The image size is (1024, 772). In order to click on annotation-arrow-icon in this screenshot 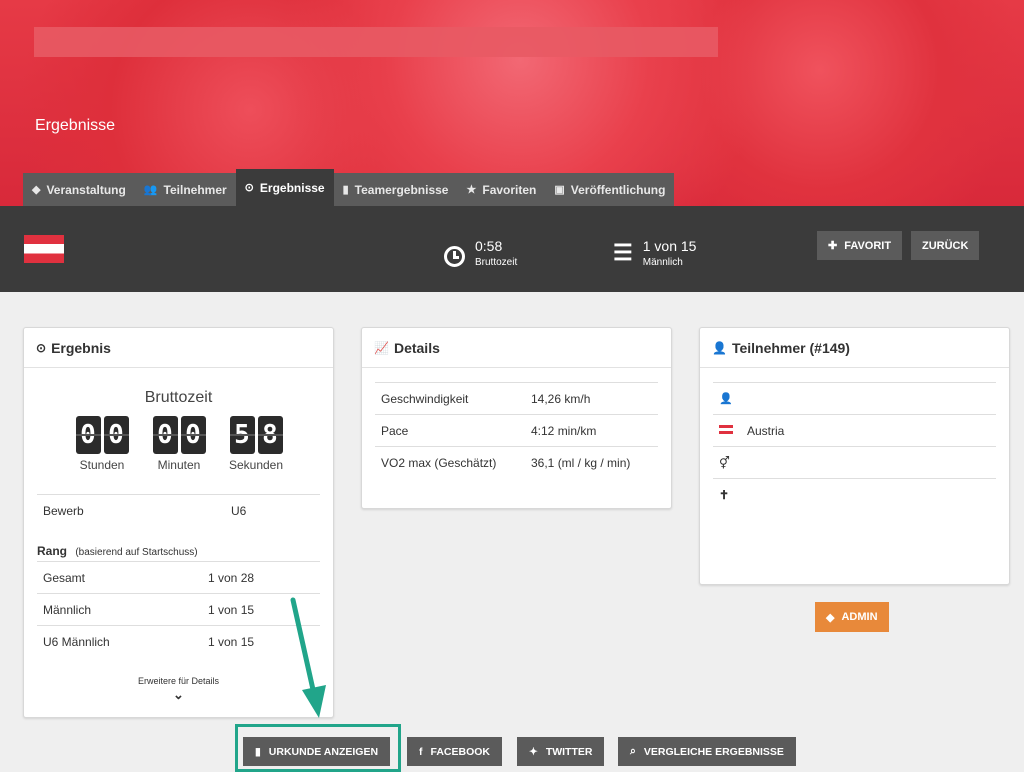, I will do `click(308, 657)`.